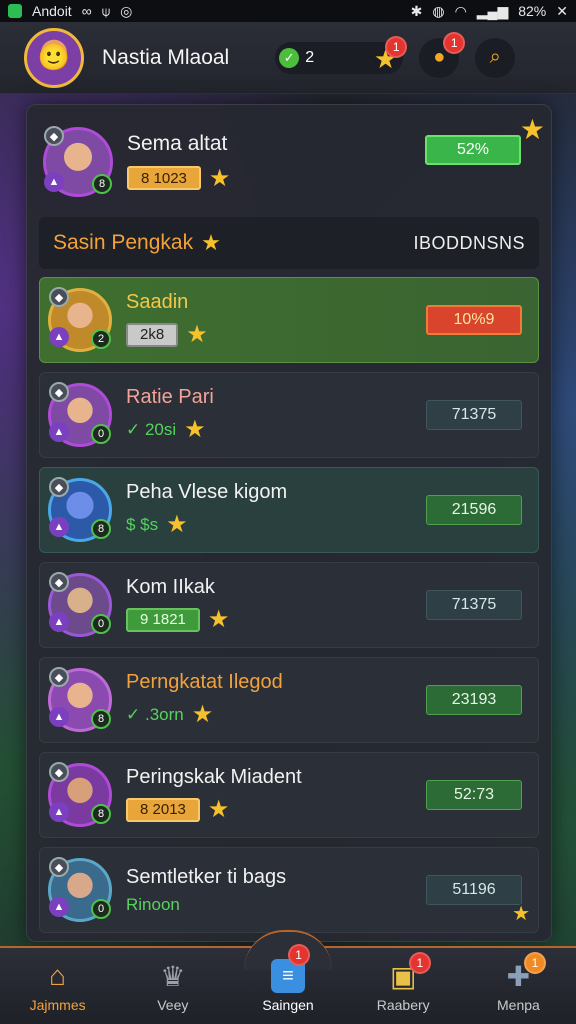  I want to click on score-badge: 2k8, so click(152, 334).